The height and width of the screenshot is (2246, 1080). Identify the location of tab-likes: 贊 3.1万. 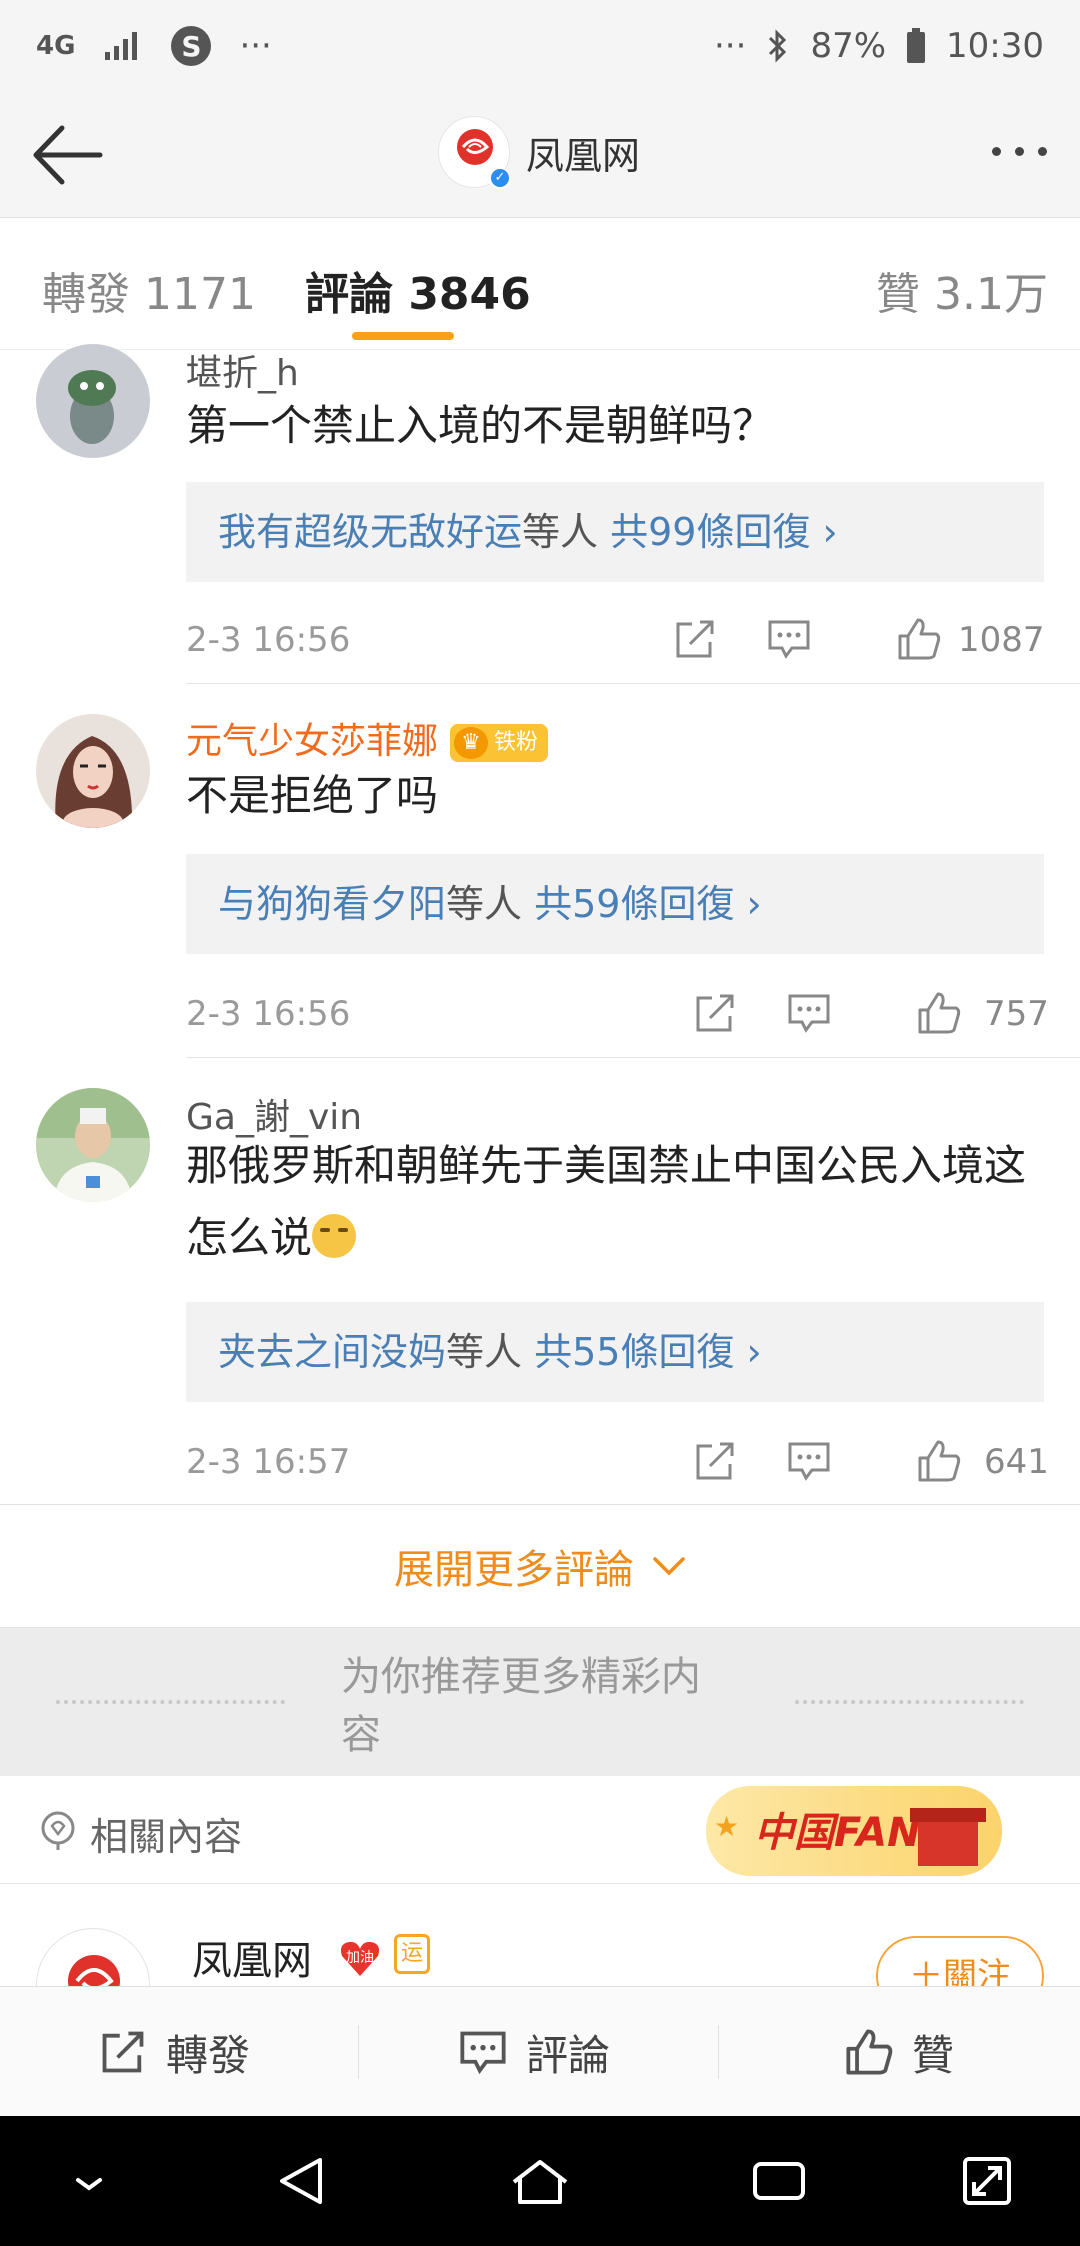
(962, 290).